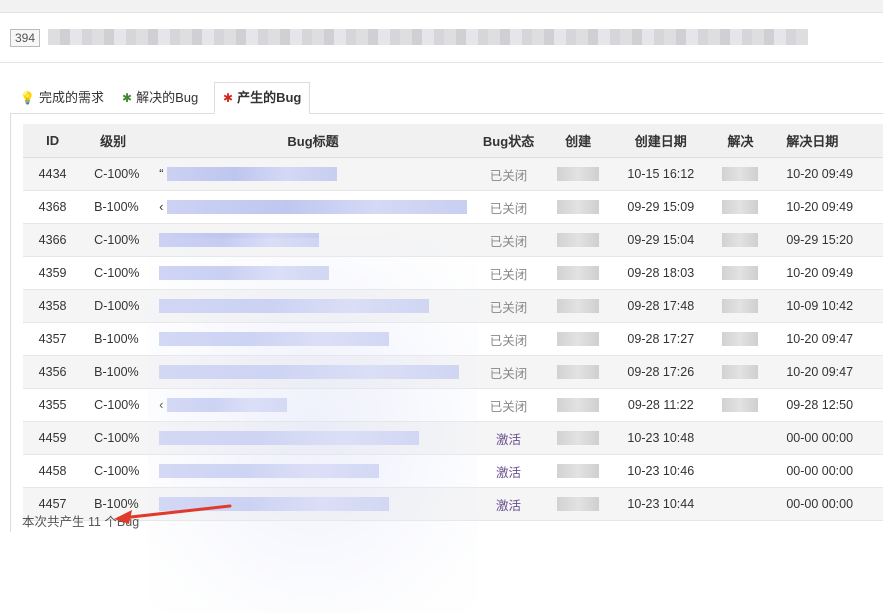 Image resolution: width=883 pixels, height=613 pixels. I want to click on bug-title: “, so click(313, 174).